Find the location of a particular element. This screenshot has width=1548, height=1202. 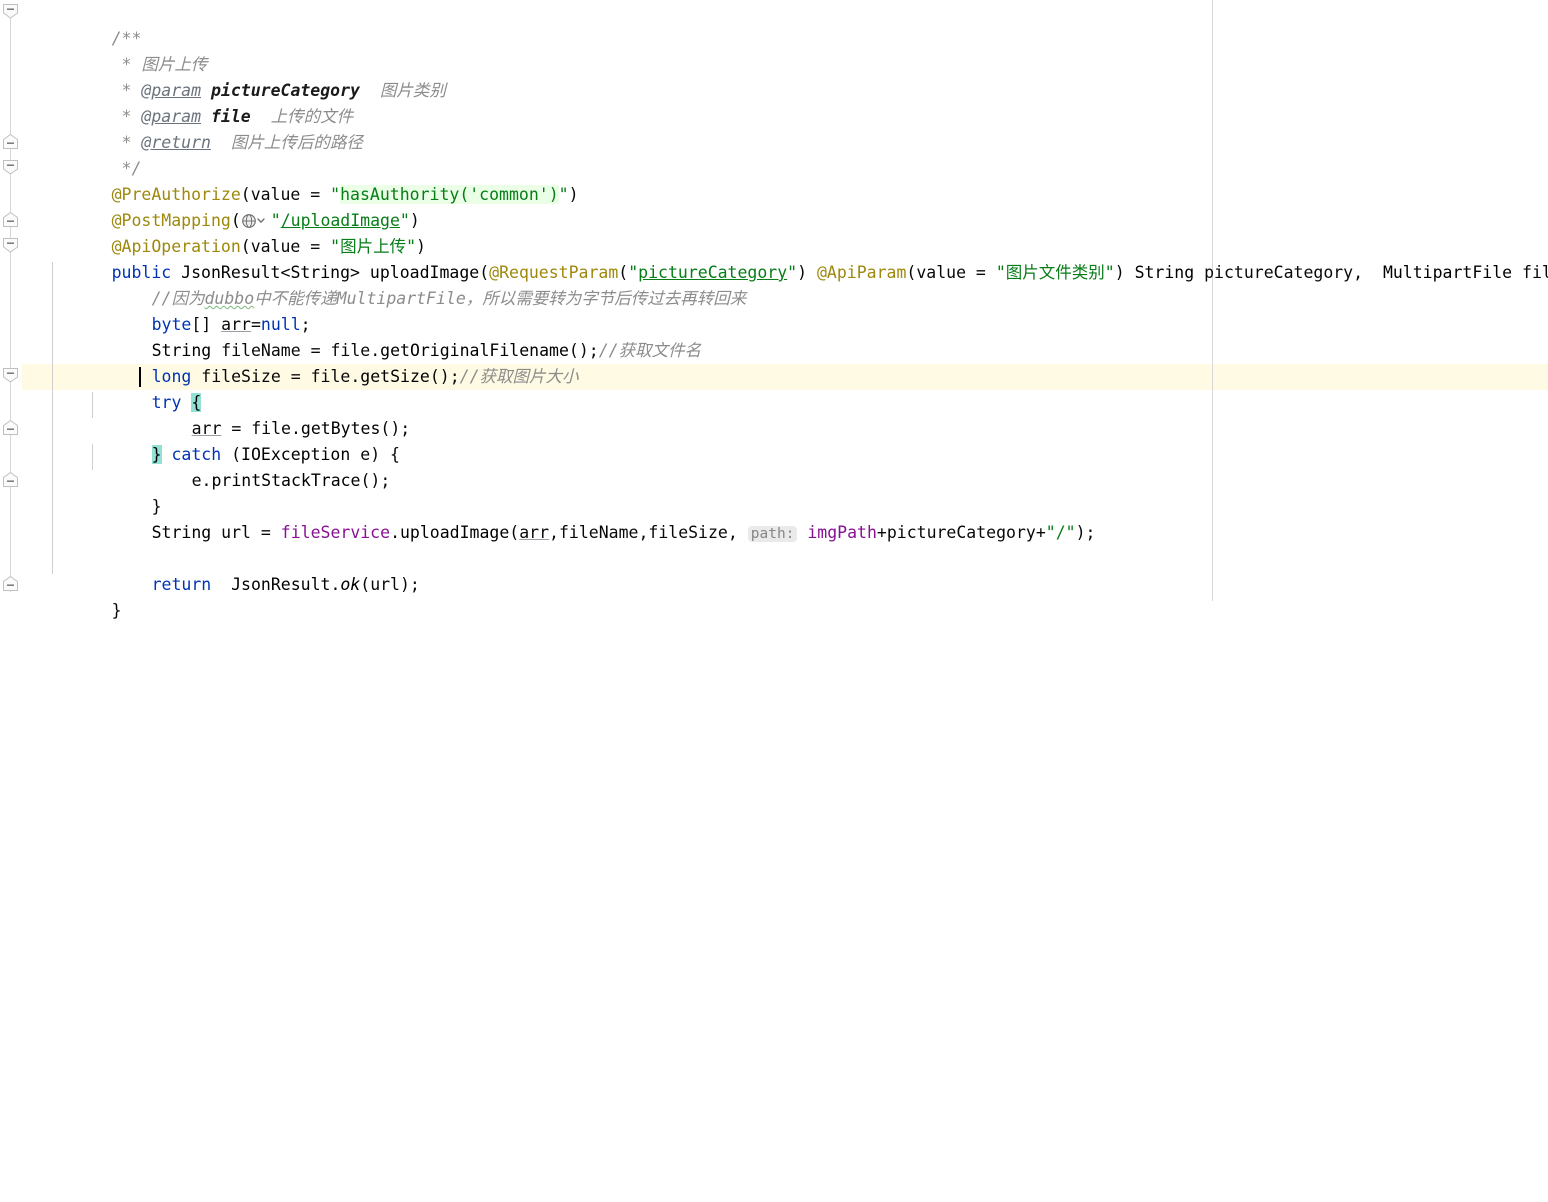

method-getsize: getSize is located at coordinates (395, 376).